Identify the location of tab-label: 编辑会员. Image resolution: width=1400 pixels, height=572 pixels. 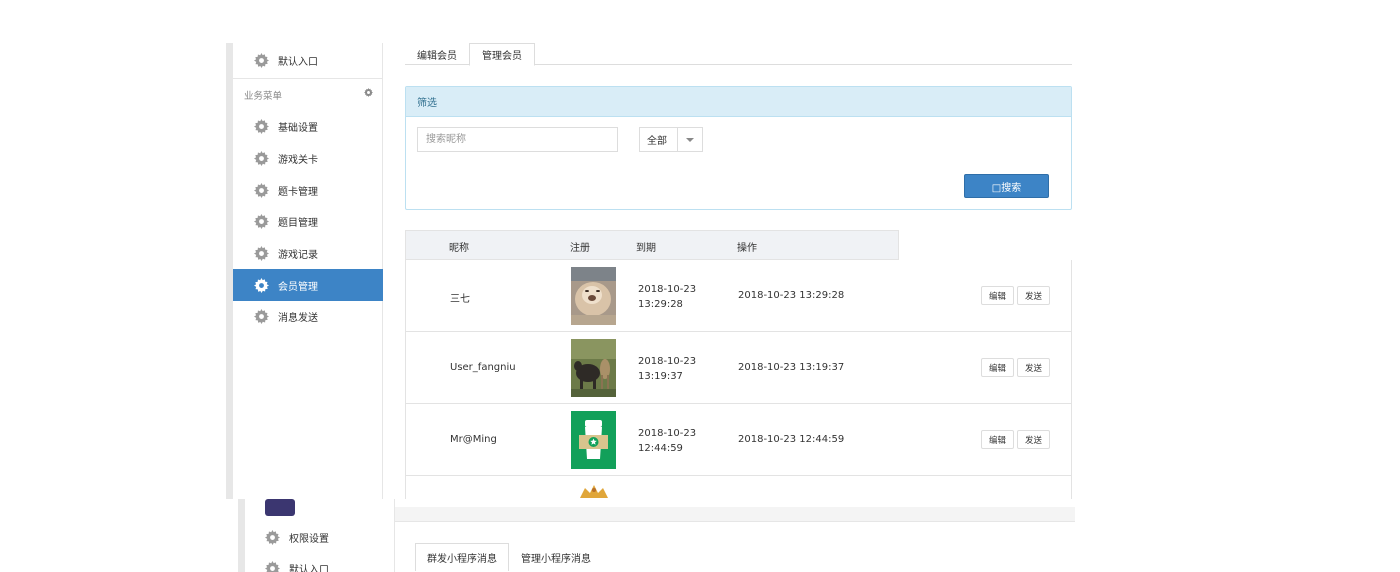
(437, 56).